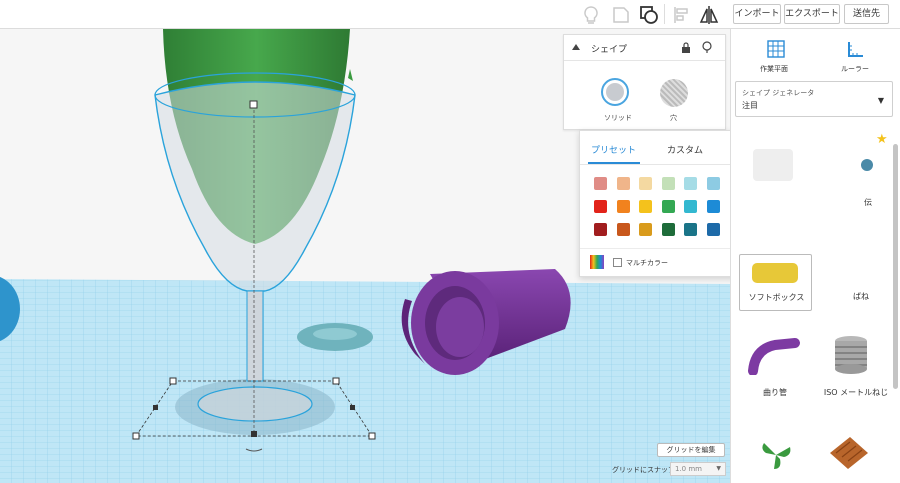 The image size is (900, 483). What do you see at coordinates (155, 407) in the screenshot?
I see `side-handle-left` at bounding box center [155, 407].